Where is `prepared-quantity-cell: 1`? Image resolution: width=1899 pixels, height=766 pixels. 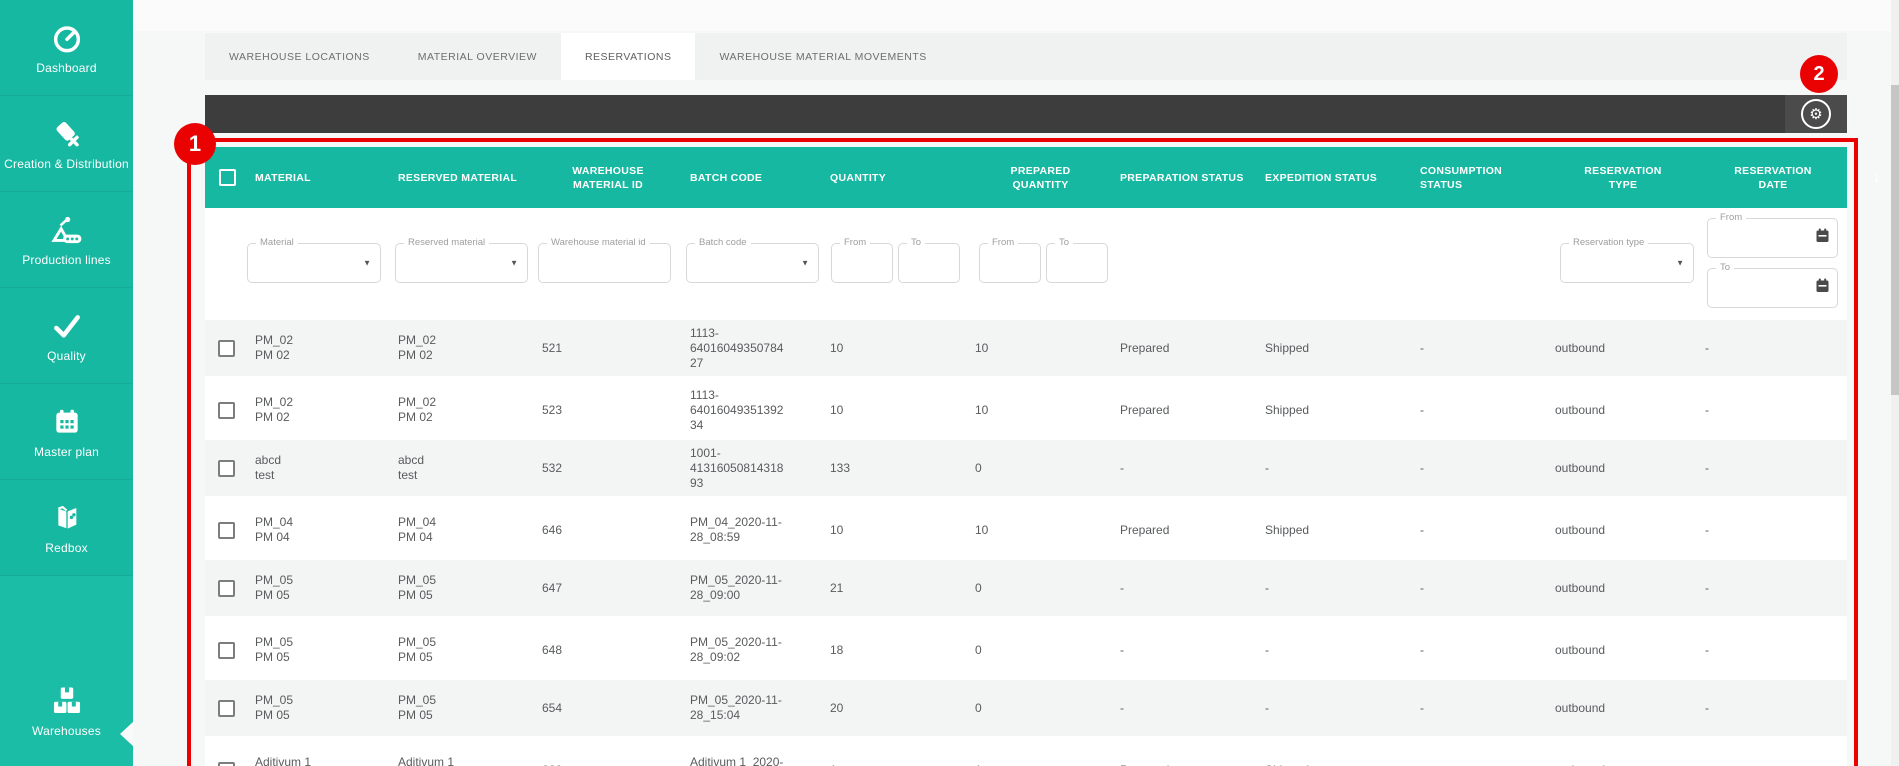 prepared-quantity-cell: 1 is located at coordinates (1039, 764).